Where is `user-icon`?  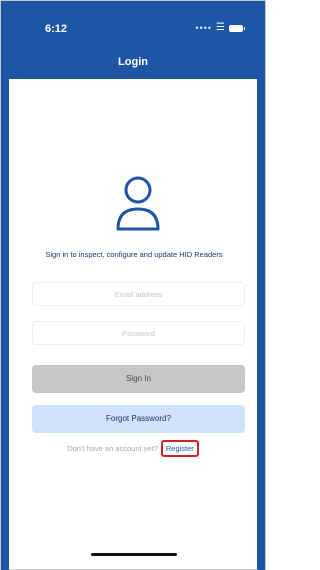
user-icon is located at coordinates (138, 203).